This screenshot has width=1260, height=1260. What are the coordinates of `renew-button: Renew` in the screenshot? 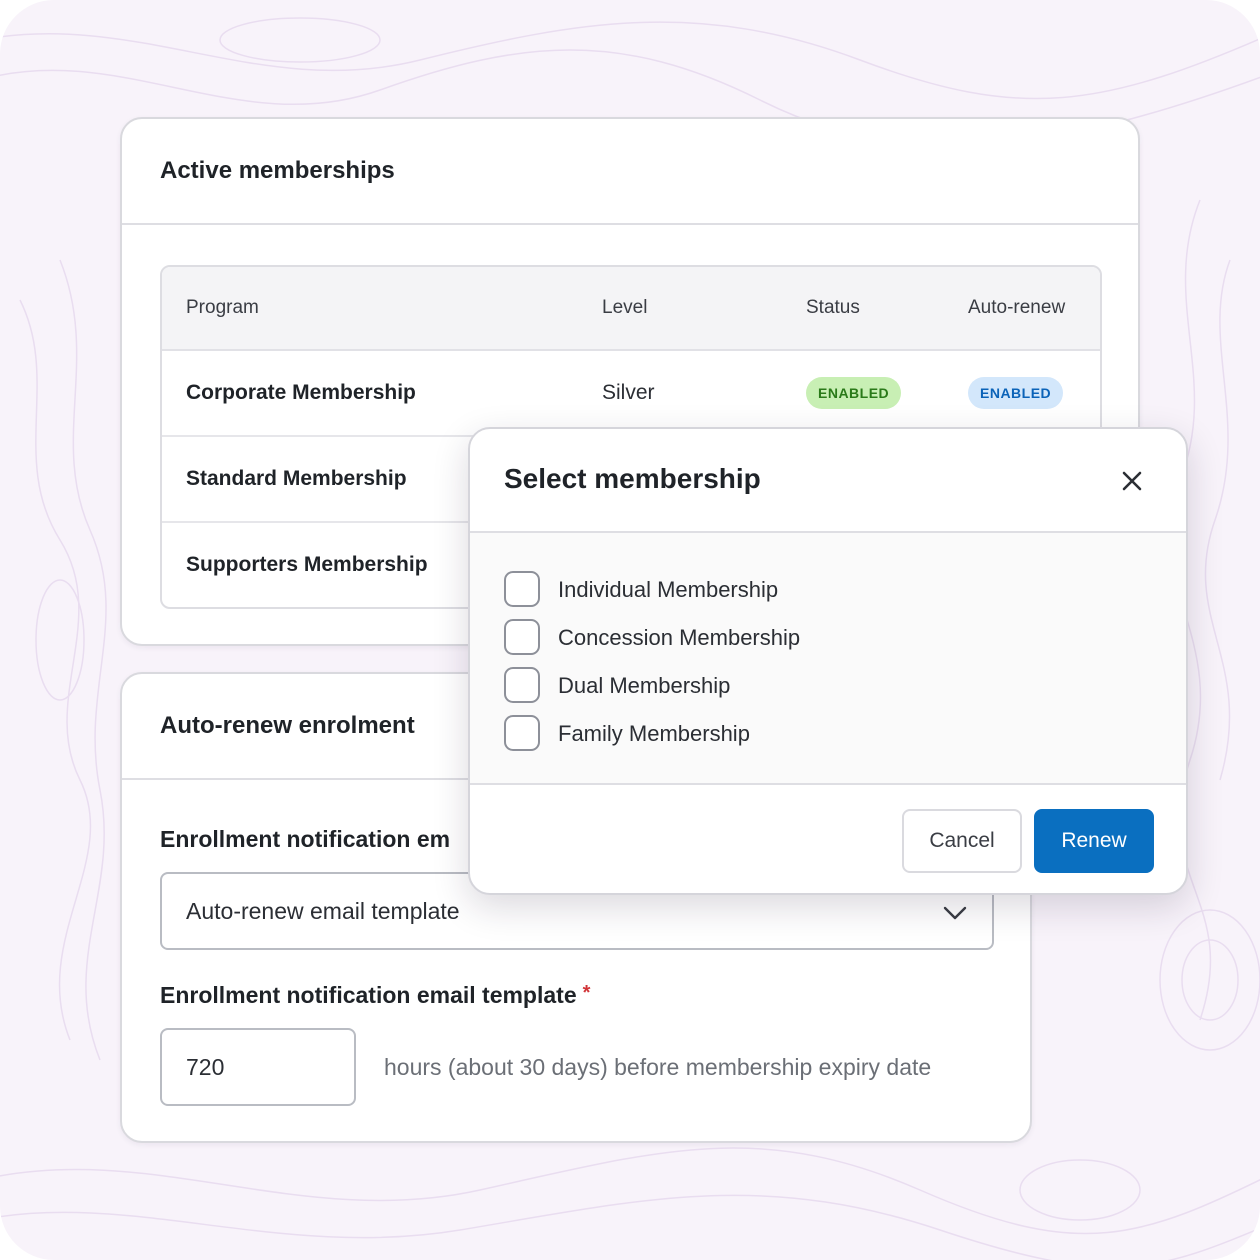 It's located at (1094, 841).